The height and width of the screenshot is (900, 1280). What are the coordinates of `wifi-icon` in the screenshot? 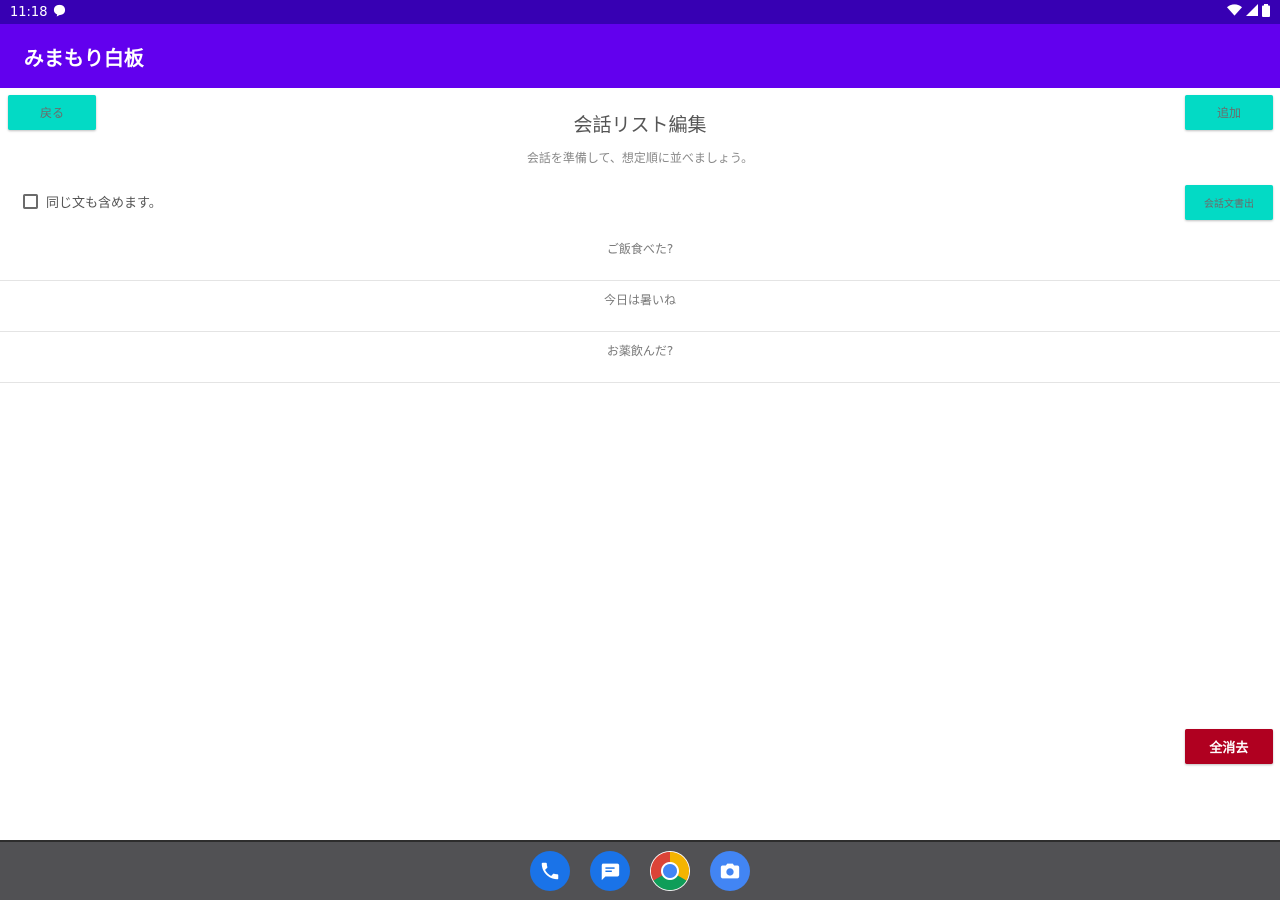 It's located at (1234, 12).